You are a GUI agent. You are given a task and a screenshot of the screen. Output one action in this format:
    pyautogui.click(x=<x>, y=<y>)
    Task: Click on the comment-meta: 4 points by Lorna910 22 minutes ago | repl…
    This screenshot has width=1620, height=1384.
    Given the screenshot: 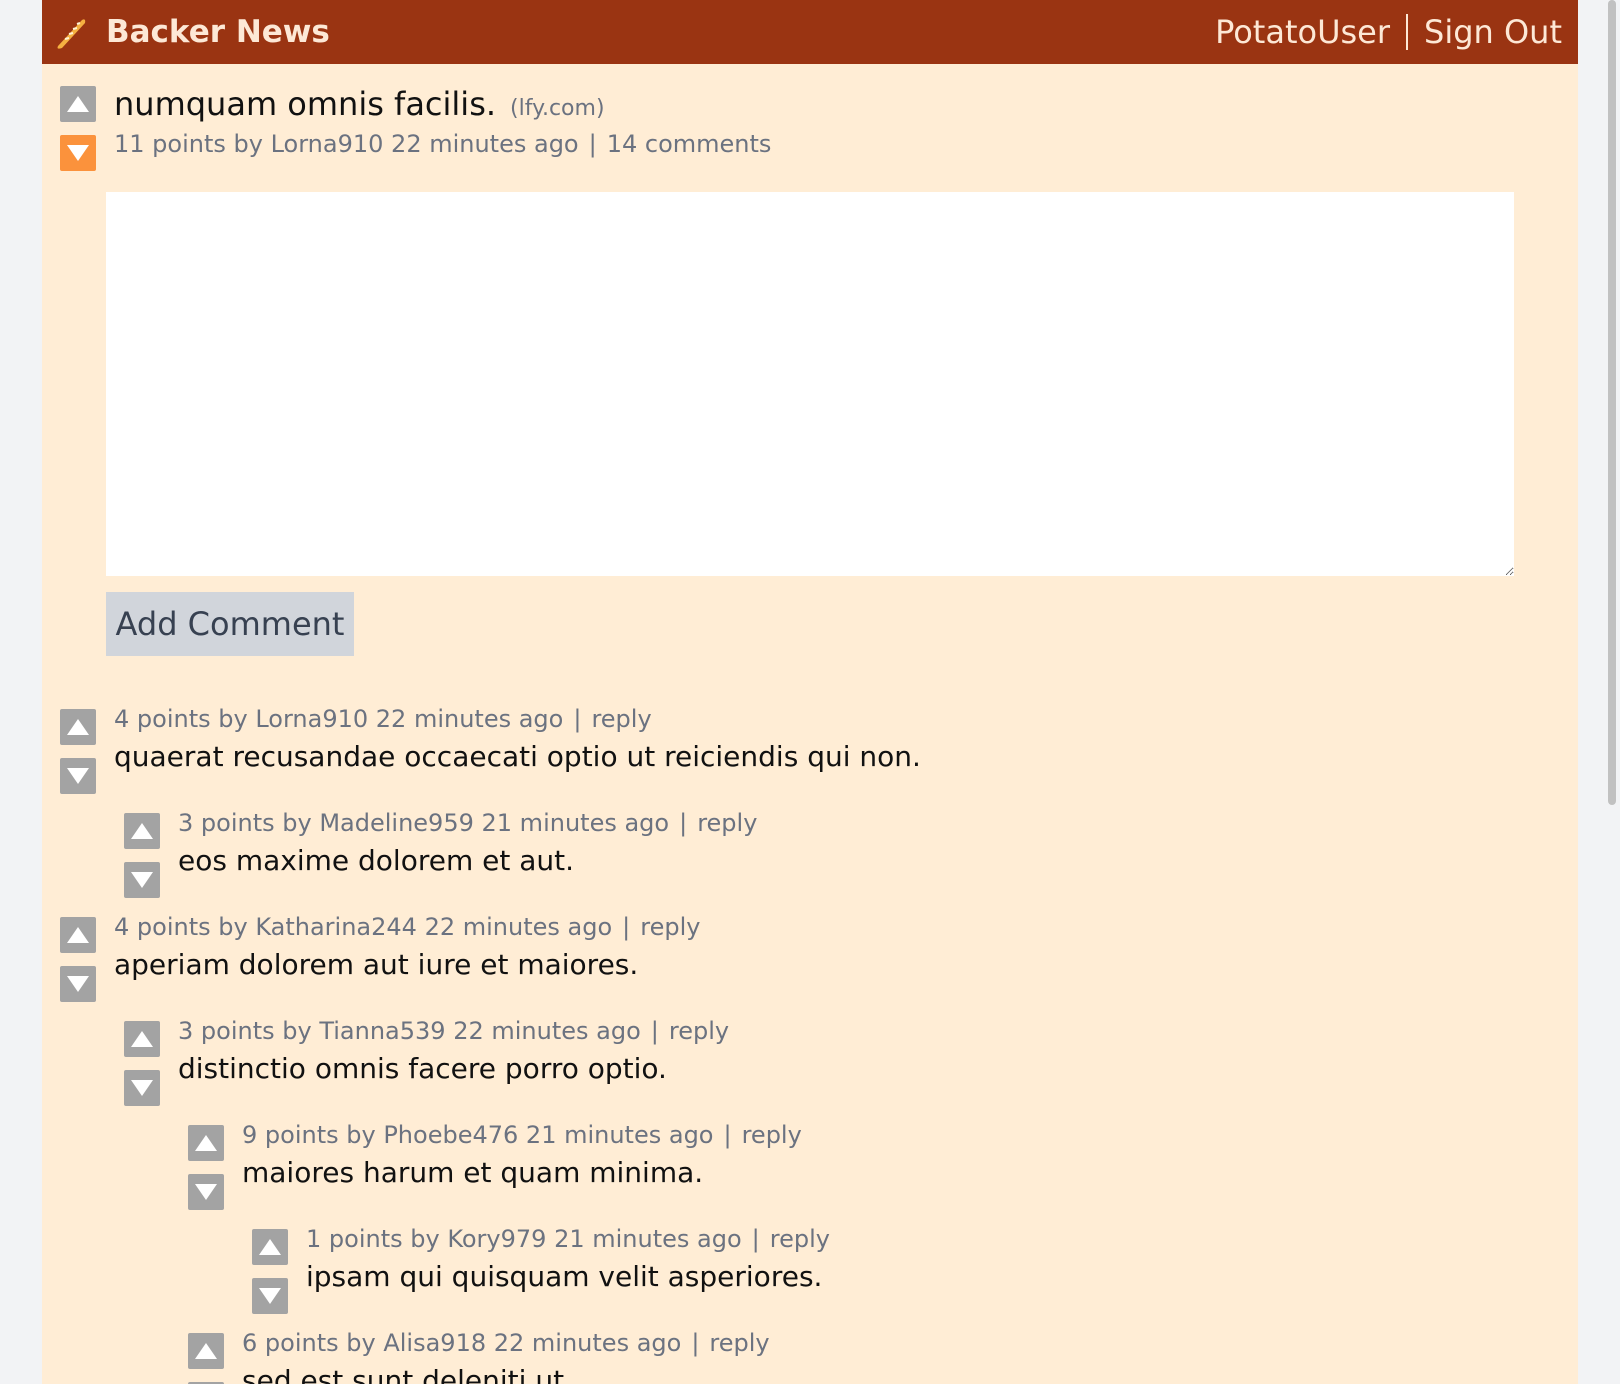 What is the action you would take?
    pyautogui.click(x=383, y=719)
    